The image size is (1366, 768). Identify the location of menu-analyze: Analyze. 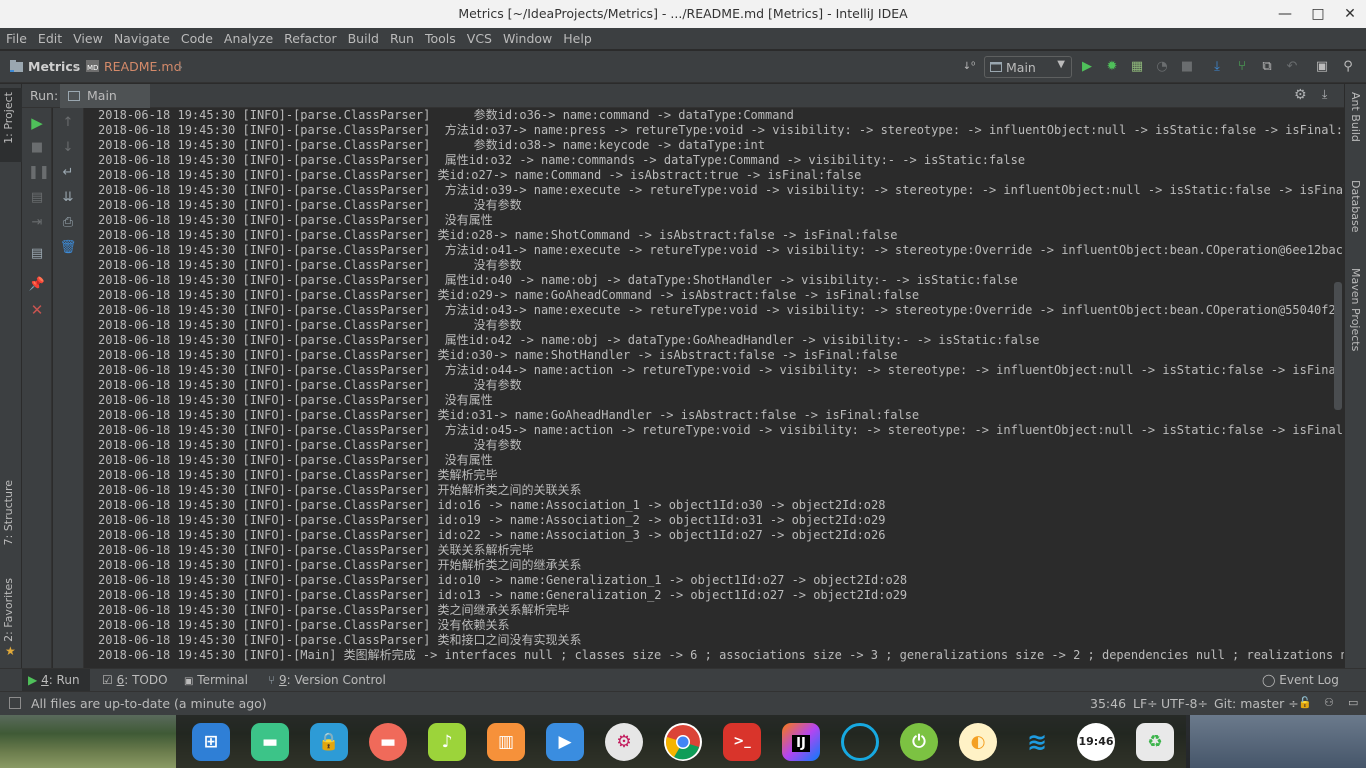
(248, 39).